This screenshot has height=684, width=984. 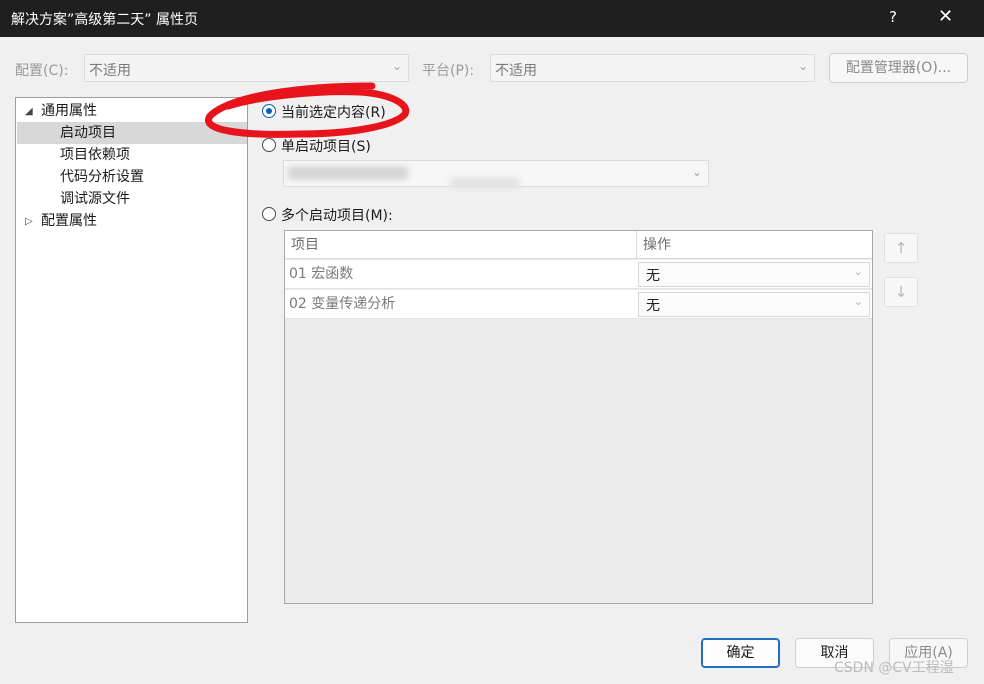 I want to click on column-header-action: 操作, so click(x=754, y=245).